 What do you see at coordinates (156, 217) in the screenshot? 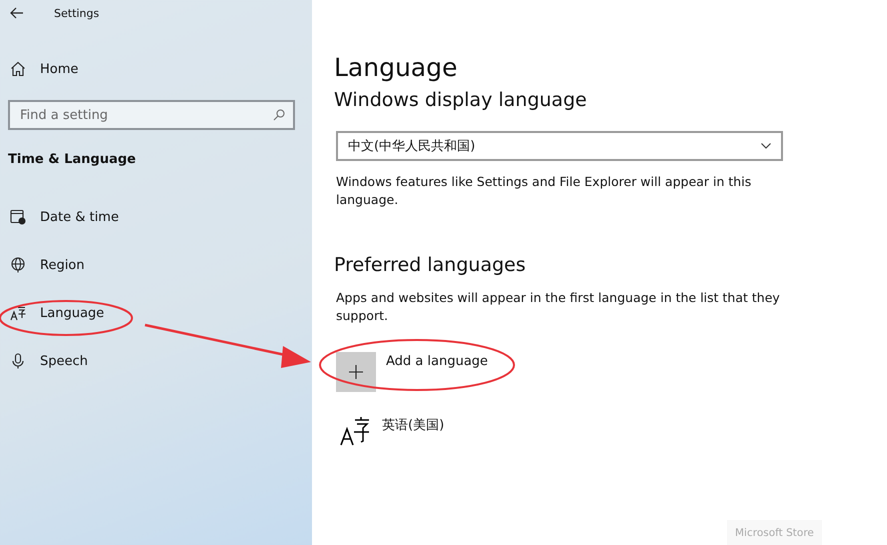
I see `sidebar-item: Date & time` at bounding box center [156, 217].